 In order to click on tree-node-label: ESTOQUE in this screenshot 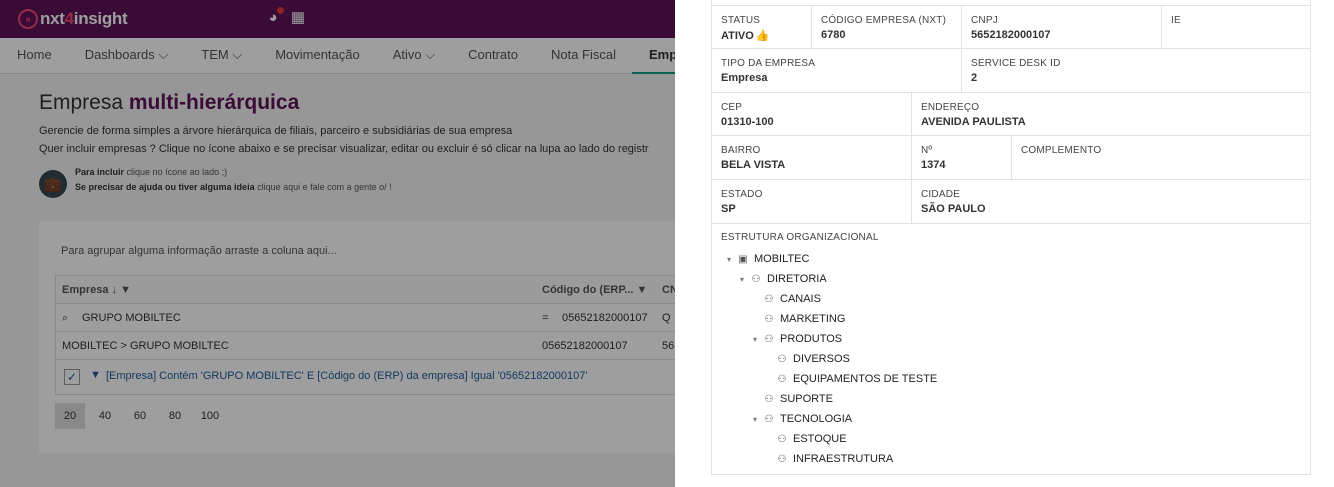, I will do `click(820, 439)`.